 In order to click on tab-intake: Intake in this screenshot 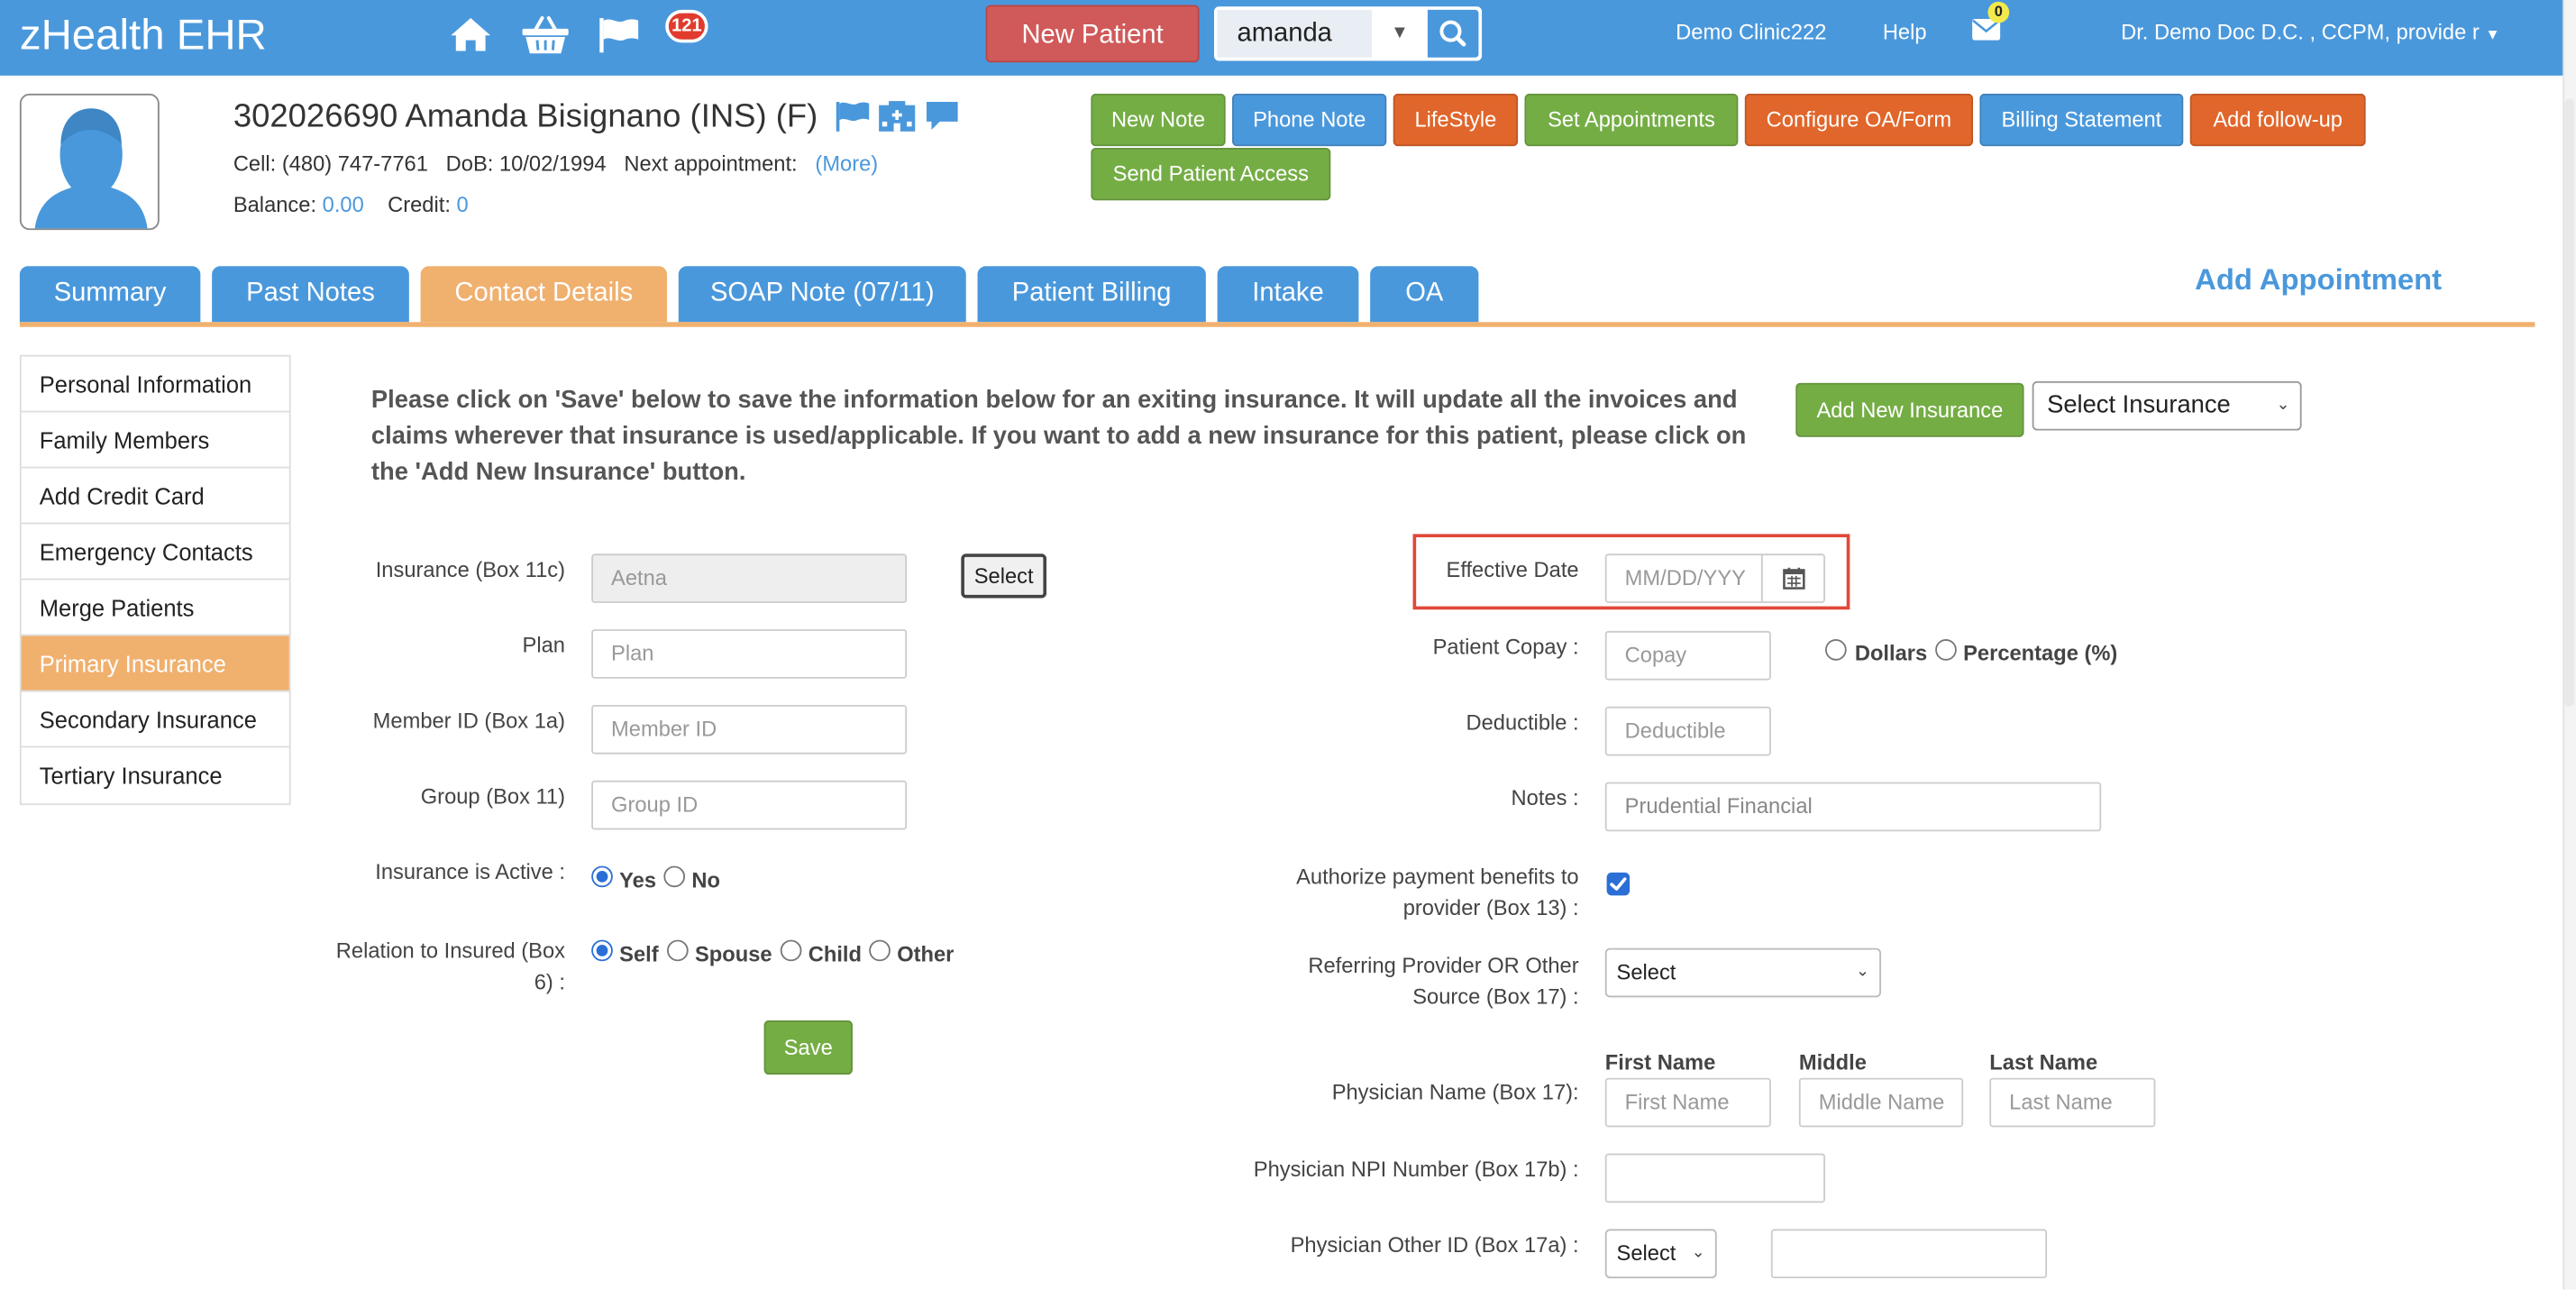, I will do `click(1288, 294)`.